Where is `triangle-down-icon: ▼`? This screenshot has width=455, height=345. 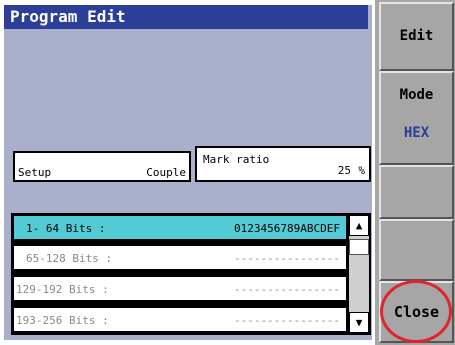 triangle-down-icon: ▼ is located at coordinates (359, 322).